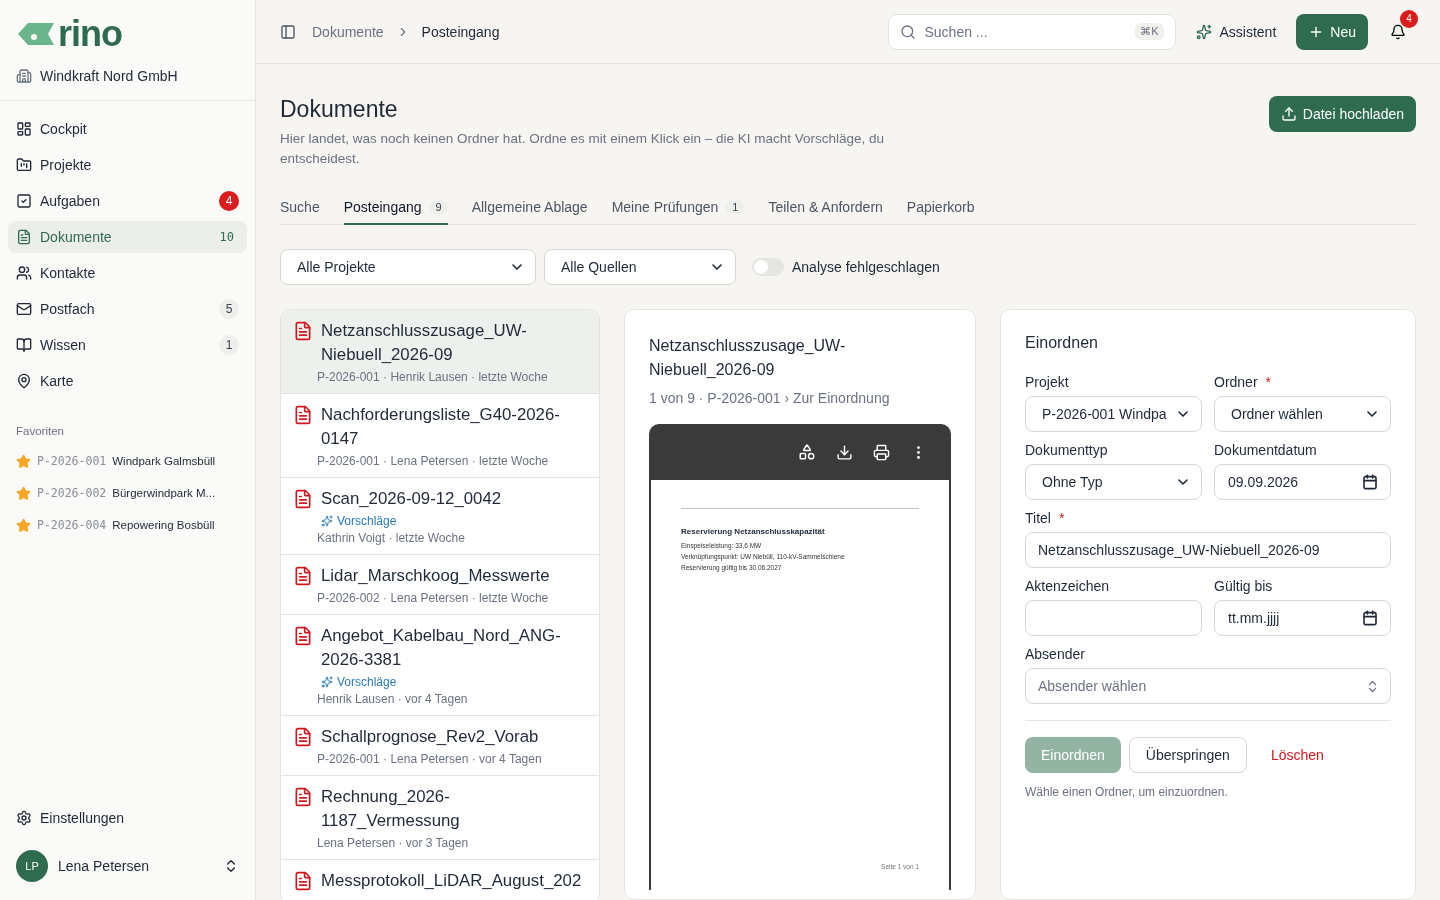  Describe the element at coordinates (127, 309) in the screenshot. I see `nav-item: Postfach 5` at that location.